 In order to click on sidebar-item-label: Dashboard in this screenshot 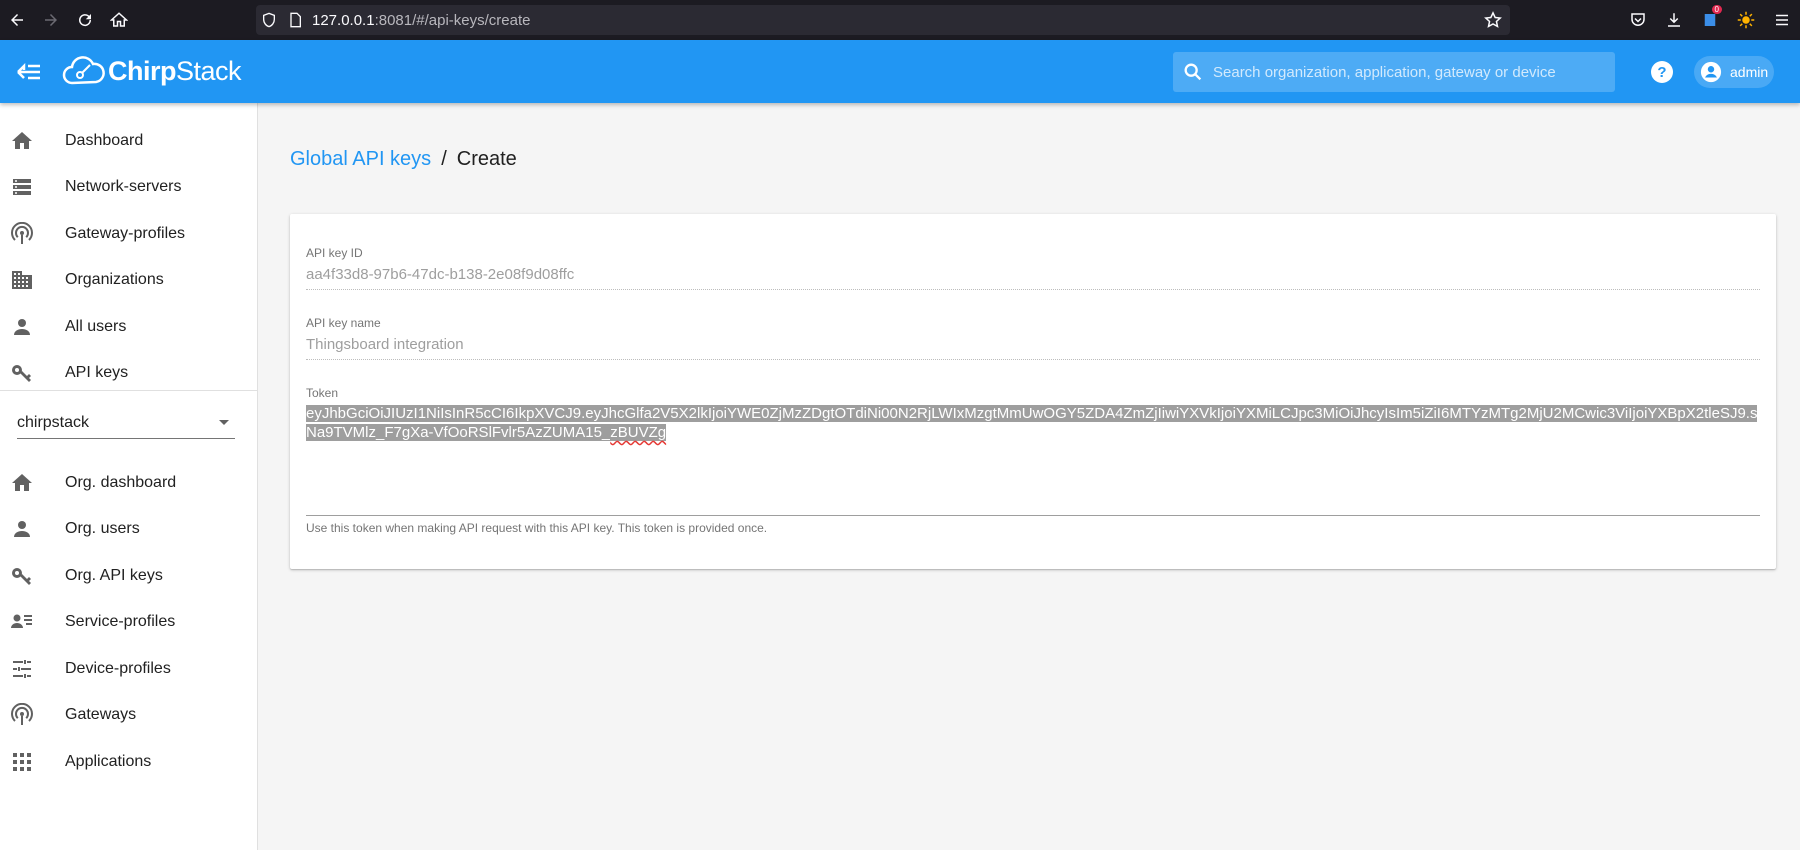, I will do `click(104, 140)`.